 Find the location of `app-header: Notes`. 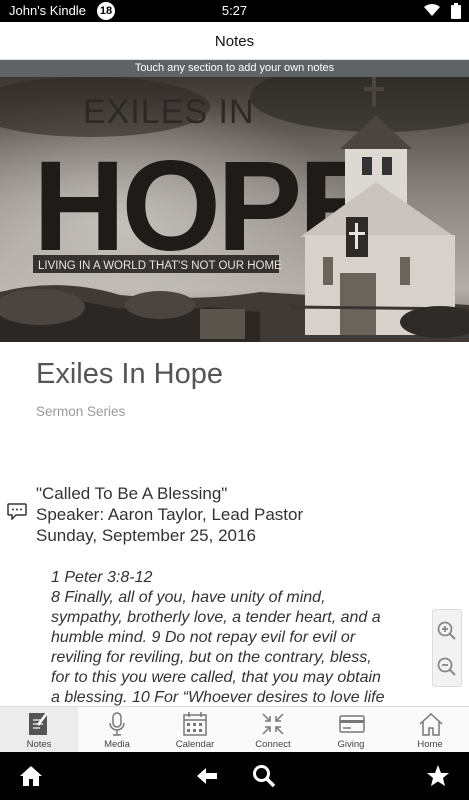

app-header: Notes is located at coordinates (234, 41).